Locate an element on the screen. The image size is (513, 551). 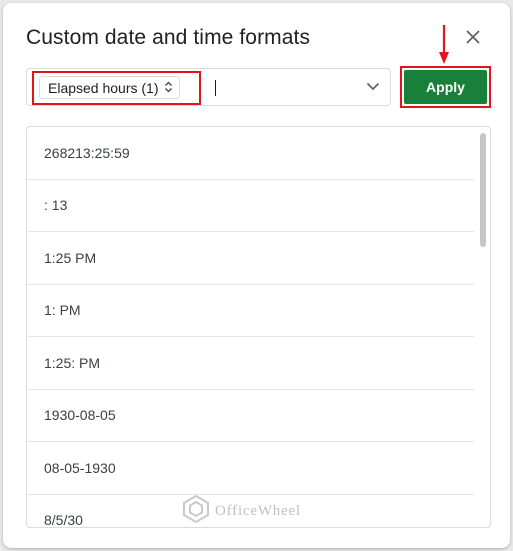
close-button is located at coordinates (473, 39).